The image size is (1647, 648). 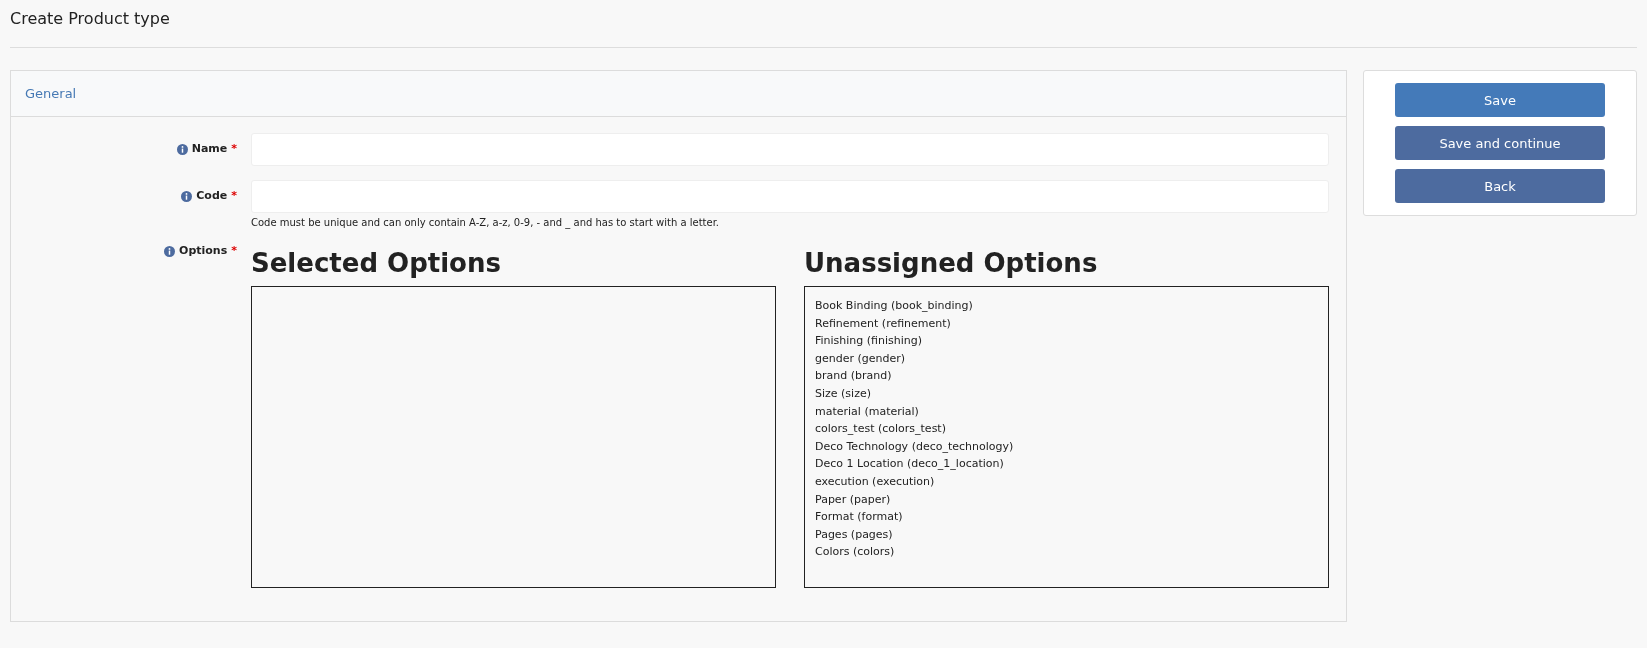 What do you see at coordinates (1066, 376) in the screenshot?
I see `option-item: brand (brand)` at bounding box center [1066, 376].